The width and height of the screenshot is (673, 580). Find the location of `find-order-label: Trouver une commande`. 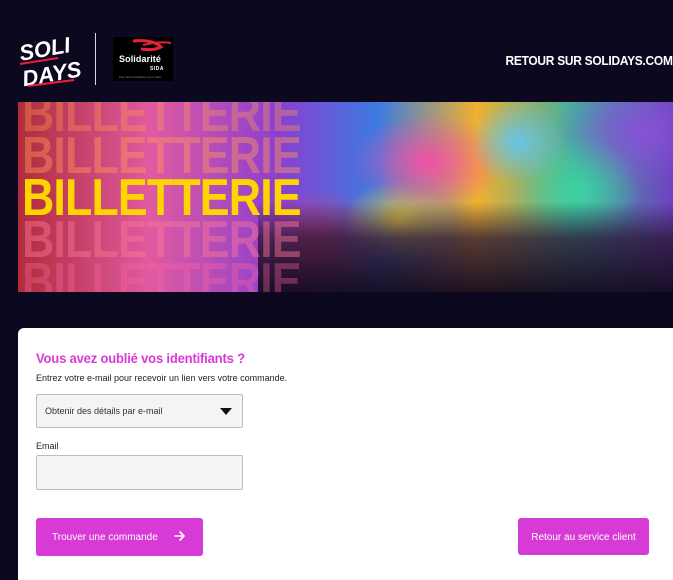

find-order-label: Trouver une commande is located at coordinates (105, 537).